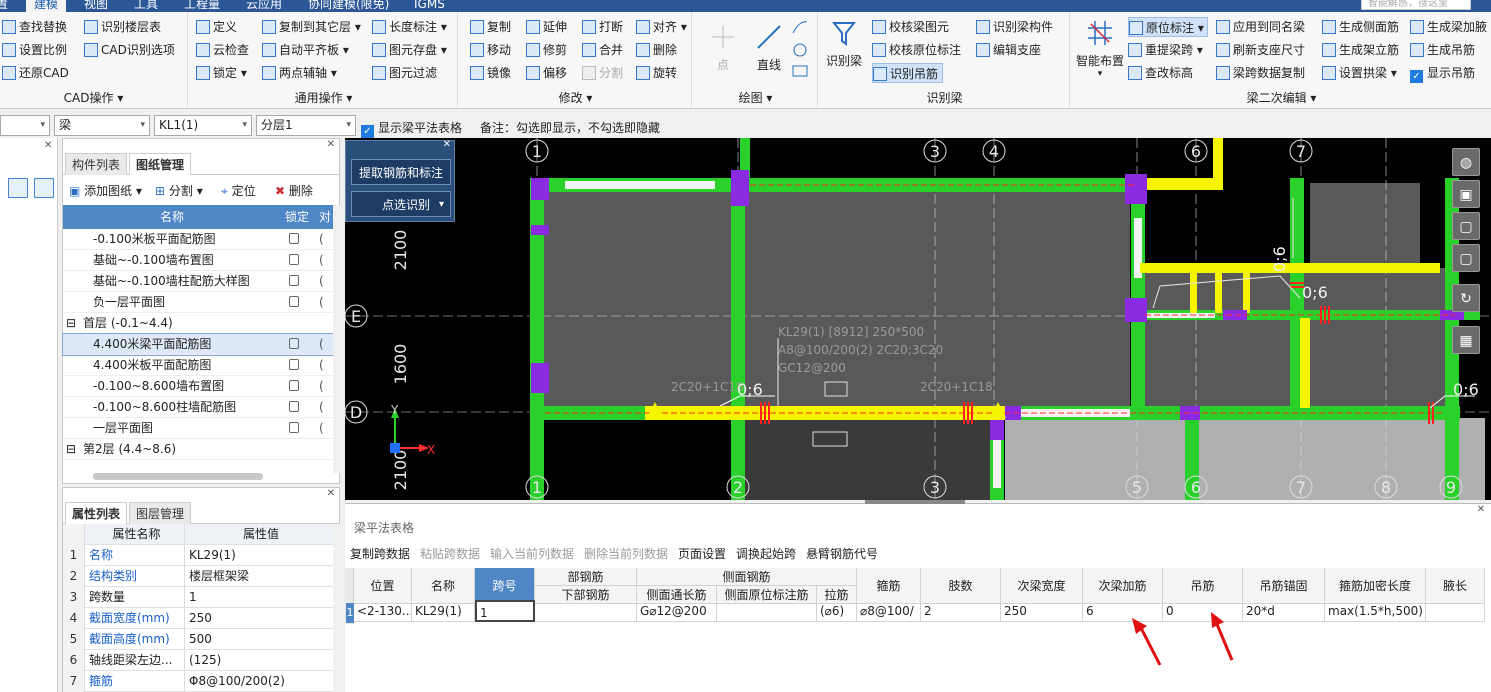 This screenshot has height=692, width=1491. Describe the element at coordinates (96, 164) in the screenshot. I see `tab-component-list: 构件列表` at that location.